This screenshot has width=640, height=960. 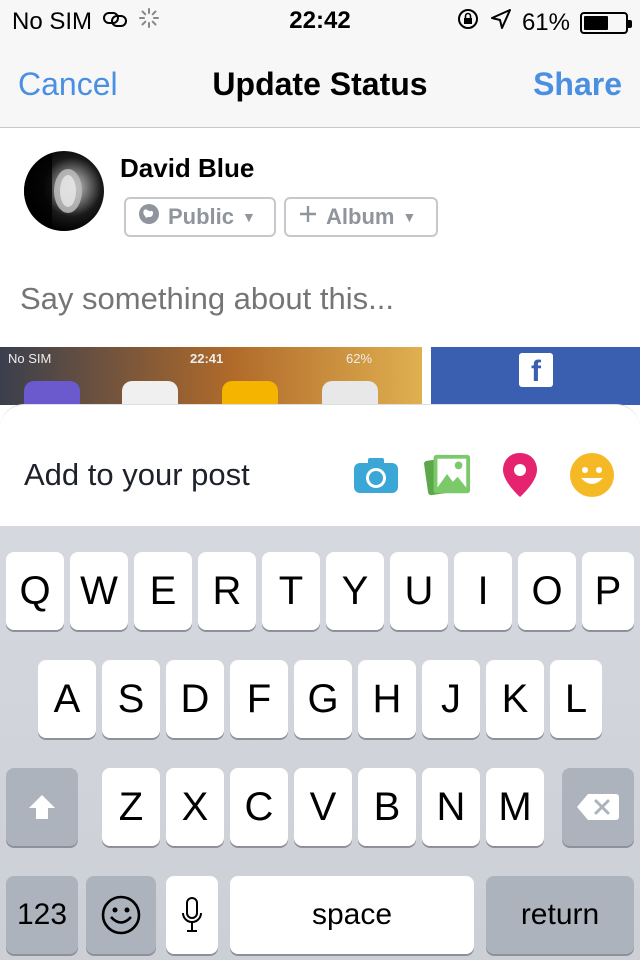 I want to click on location-arrow-icon, so click(x=501, y=22).